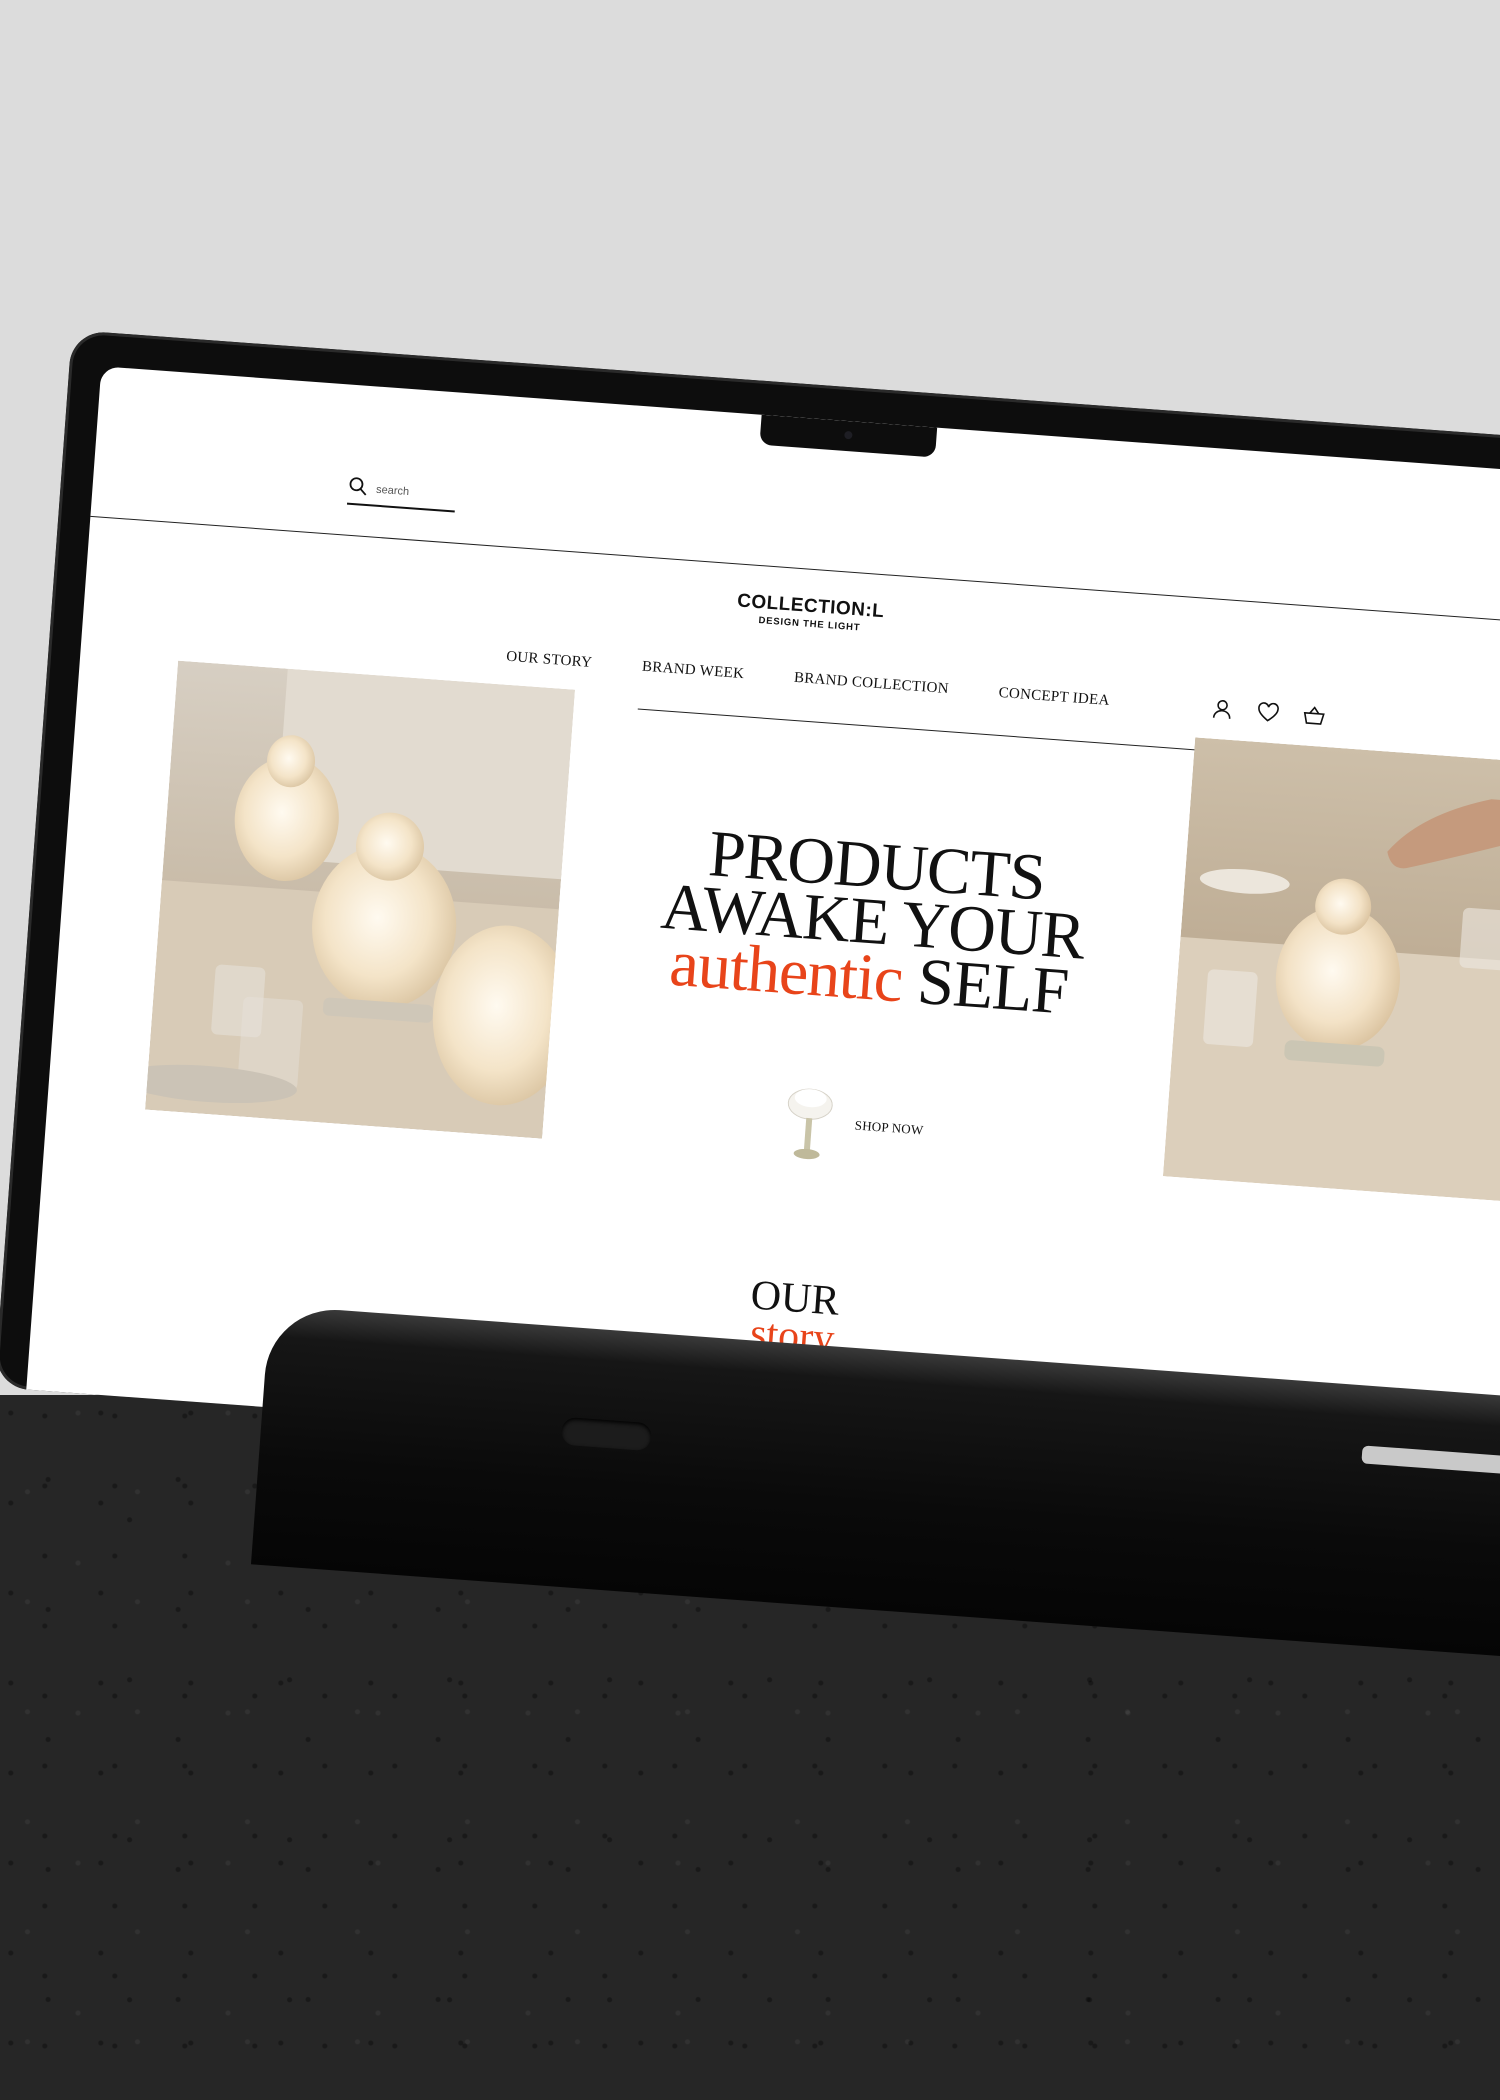 The height and width of the screenshot is (2100, 1500). I want to click on headline-line-3-end: SELF, so click(993, 986).